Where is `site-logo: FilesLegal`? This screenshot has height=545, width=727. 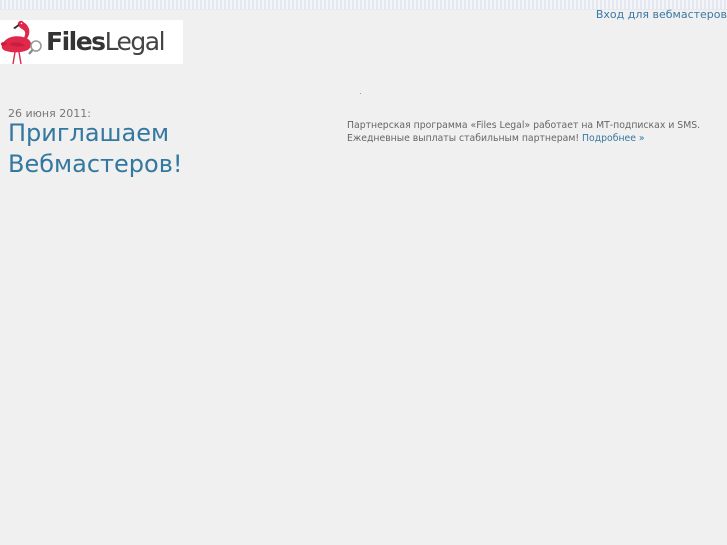
site-logo: FilesLegal is located at coordinates (91, 42).